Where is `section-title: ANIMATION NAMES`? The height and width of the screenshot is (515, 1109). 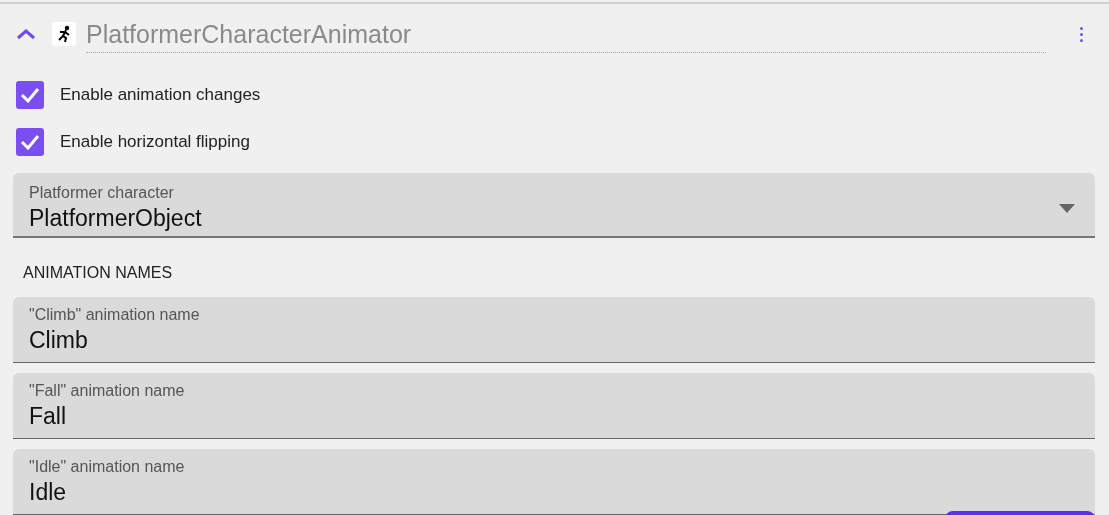 section-title: ANIMATION NAMES is located at coordinates (98, 273).